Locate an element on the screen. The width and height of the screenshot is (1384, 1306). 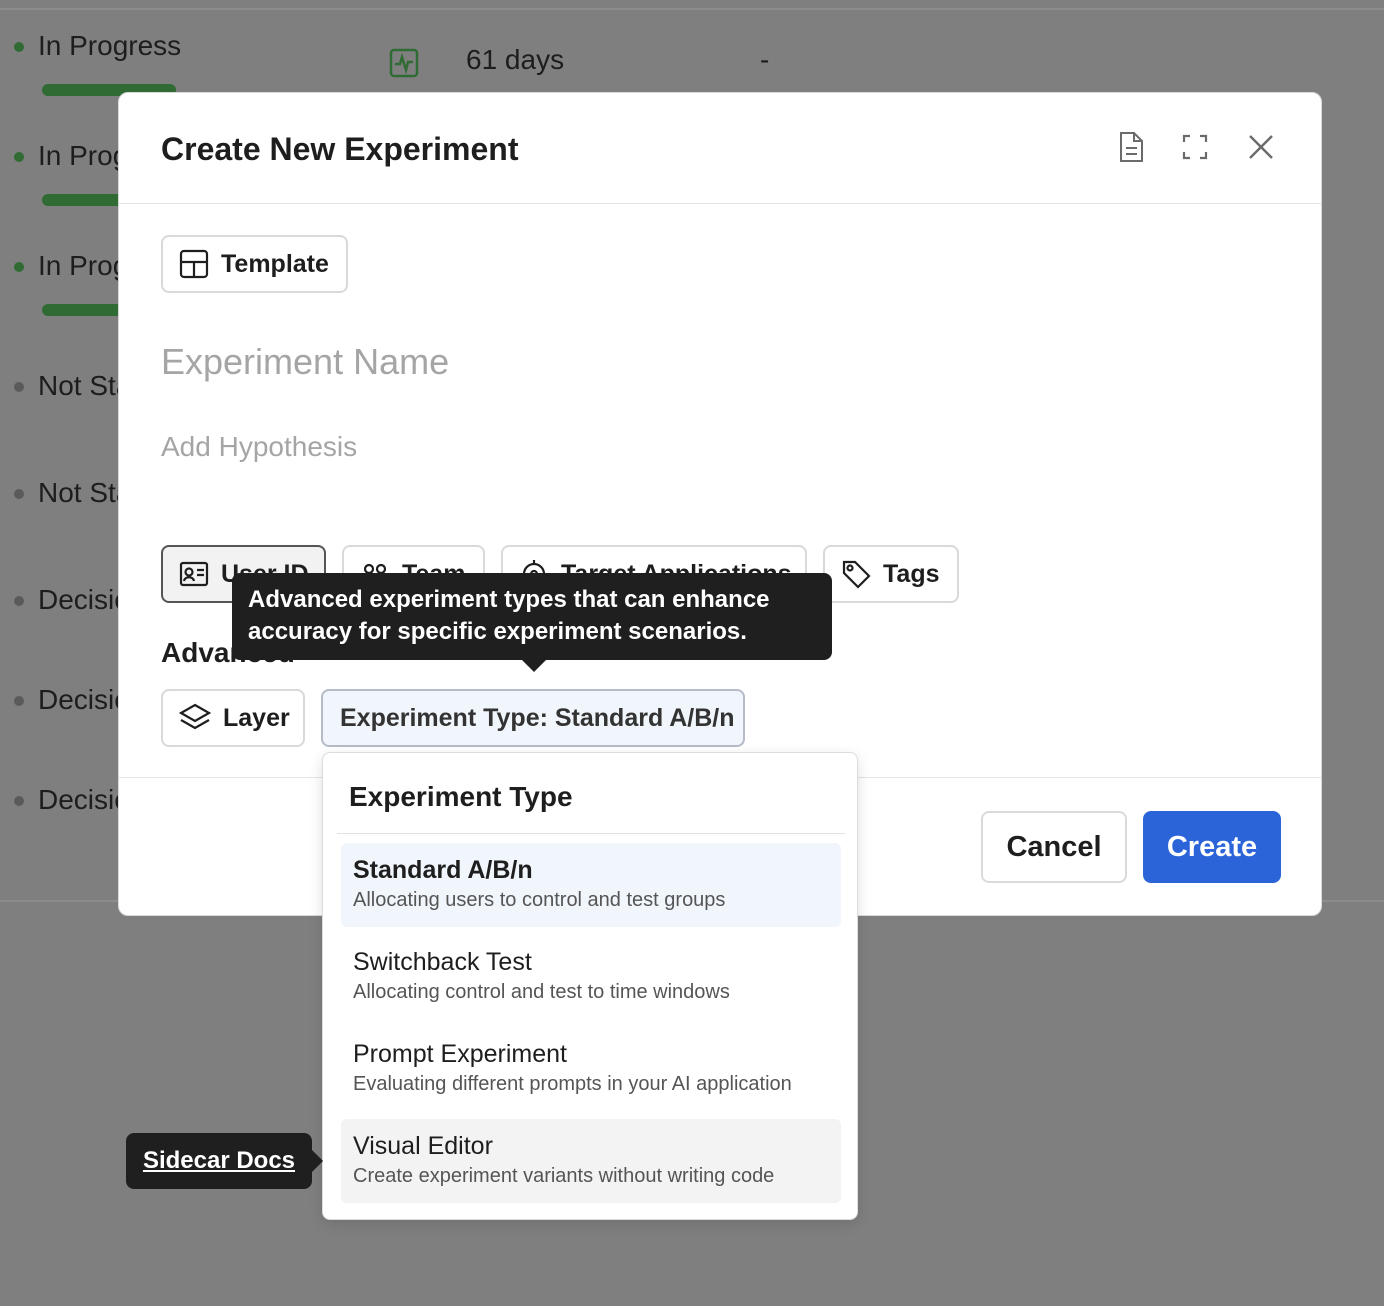
layer-button-label: Layer is located at coordinates (256, 717).